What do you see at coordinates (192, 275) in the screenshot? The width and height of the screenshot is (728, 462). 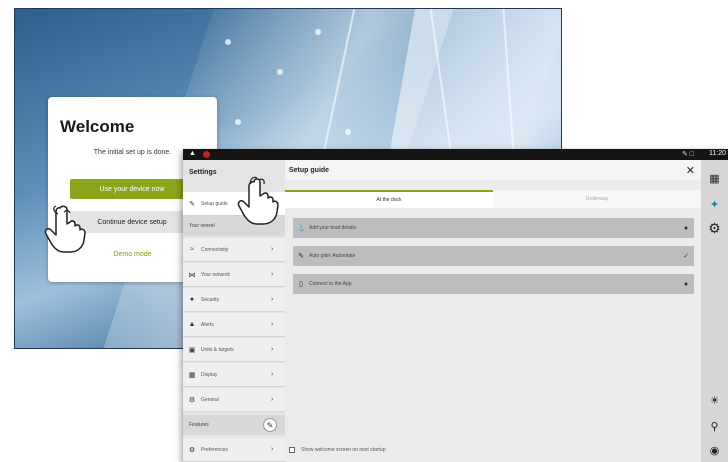 I see `network-icon: ⋈` at bounding box center [192, 275].